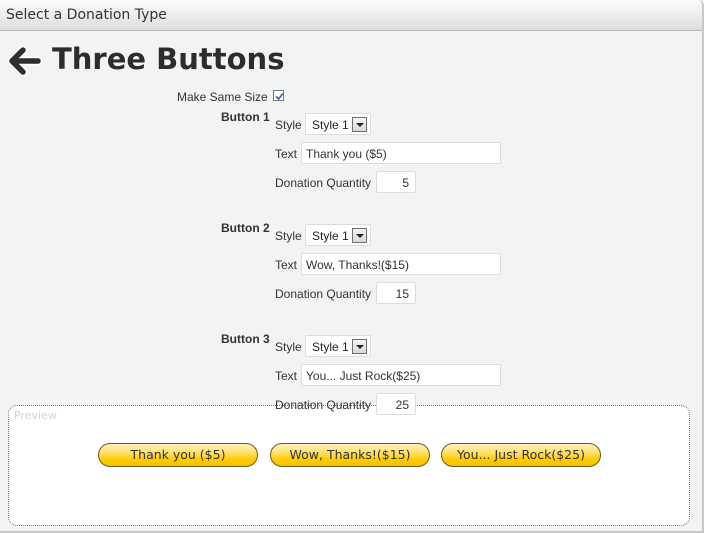  I want to click on title-bar: Select a Donation Type, so click(351, 15).